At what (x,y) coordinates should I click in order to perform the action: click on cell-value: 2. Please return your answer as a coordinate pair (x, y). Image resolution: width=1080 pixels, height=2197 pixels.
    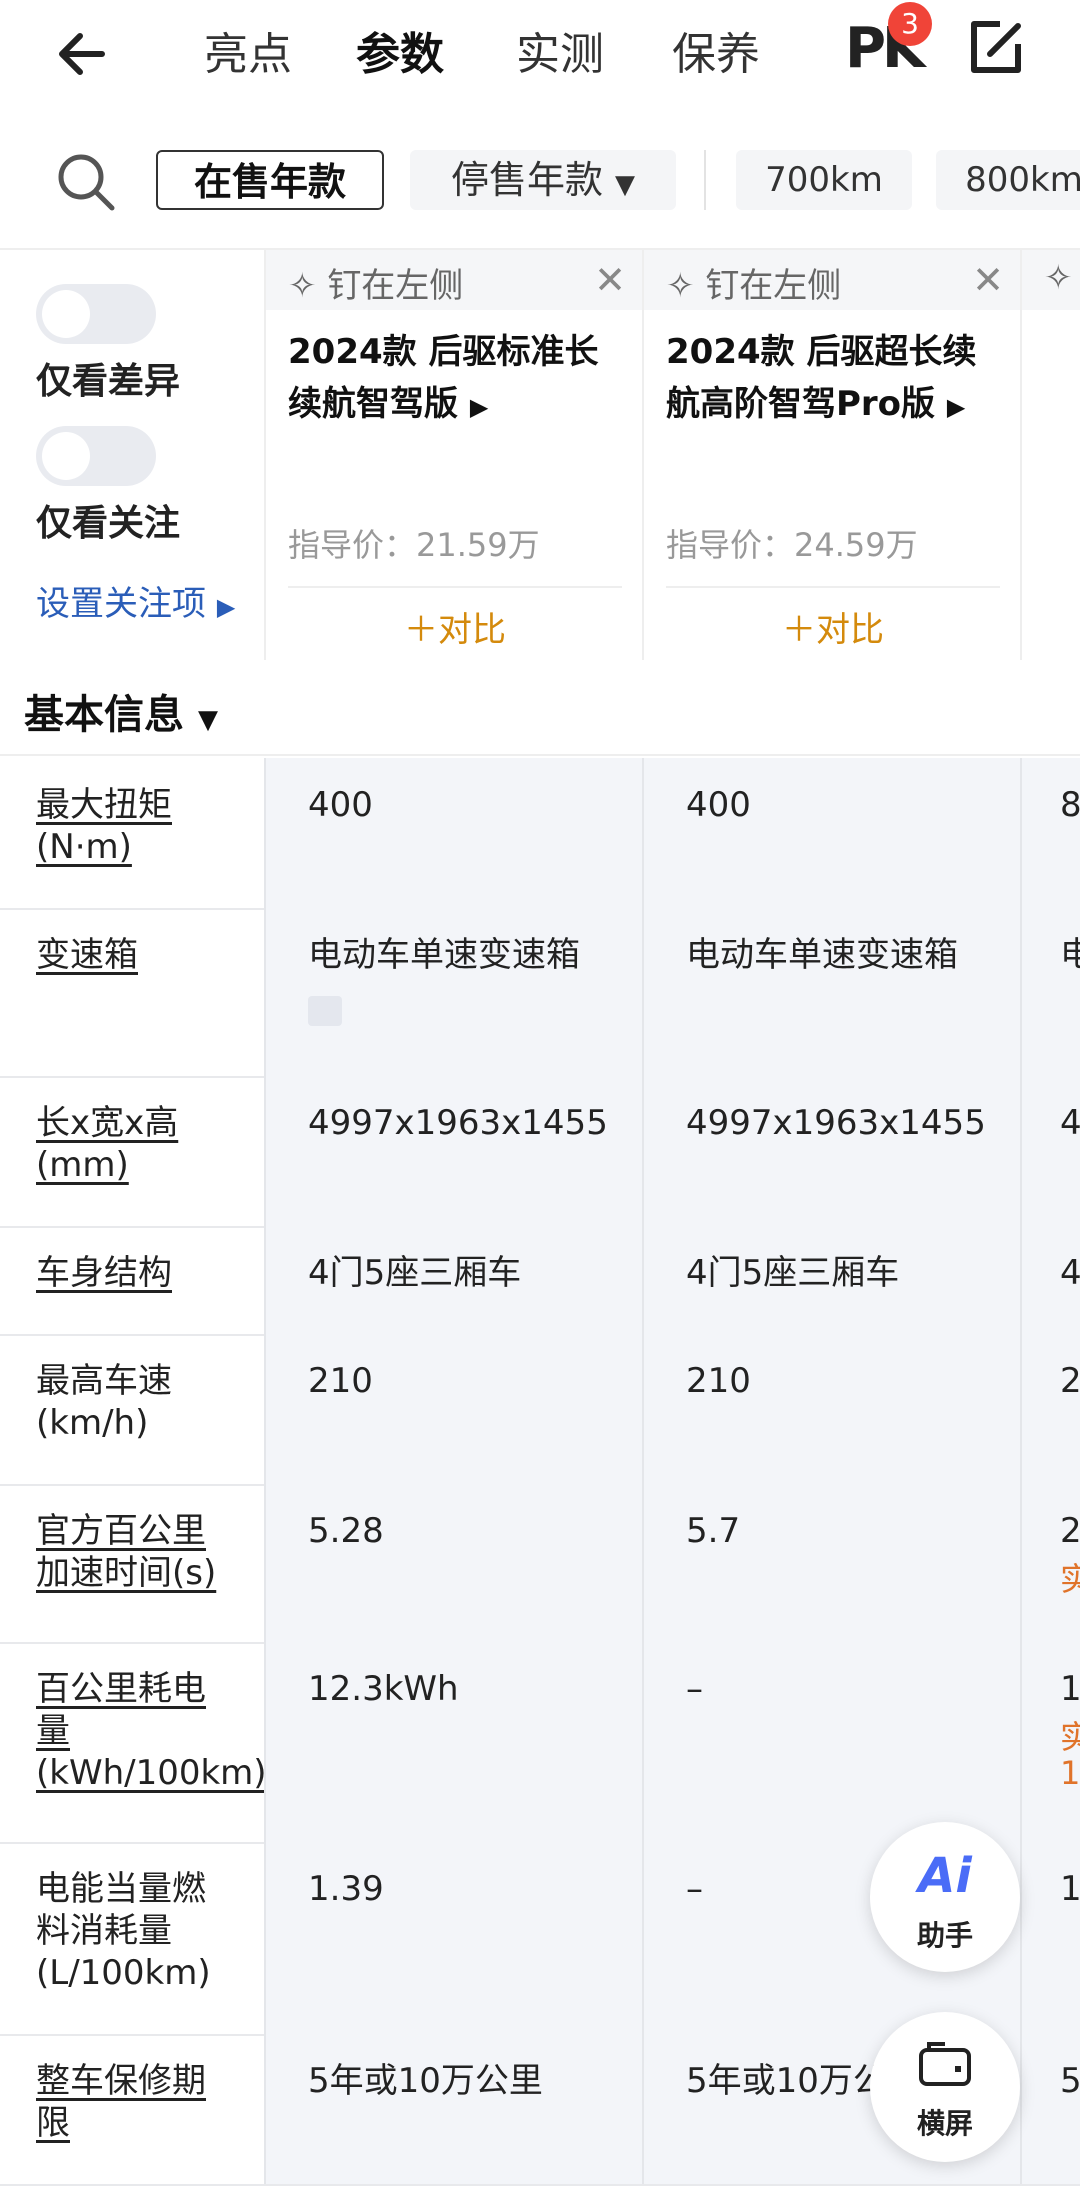
    Looking at the image, I should click on (1070, 1381).